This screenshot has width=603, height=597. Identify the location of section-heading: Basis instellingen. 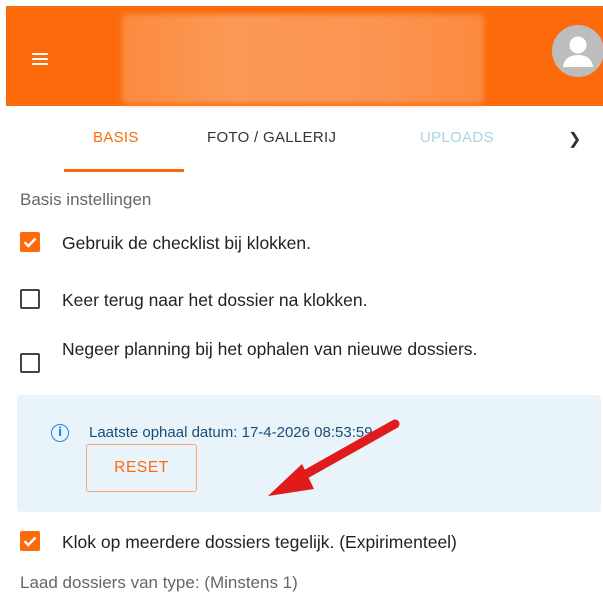
(86, 199).